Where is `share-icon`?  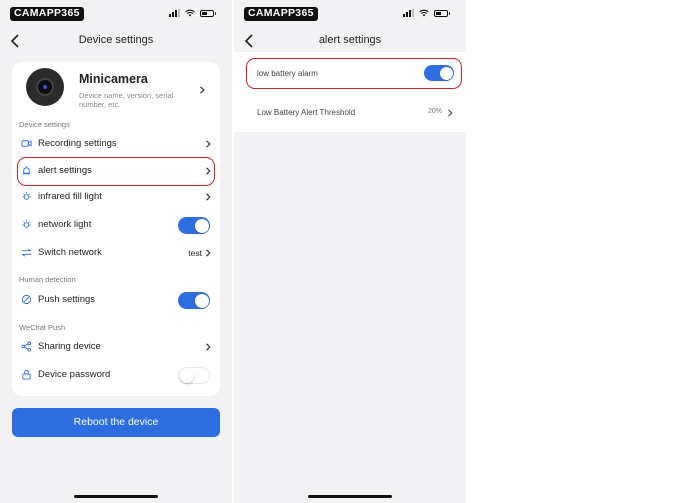 share-icon is located at coordinates (26, 346).